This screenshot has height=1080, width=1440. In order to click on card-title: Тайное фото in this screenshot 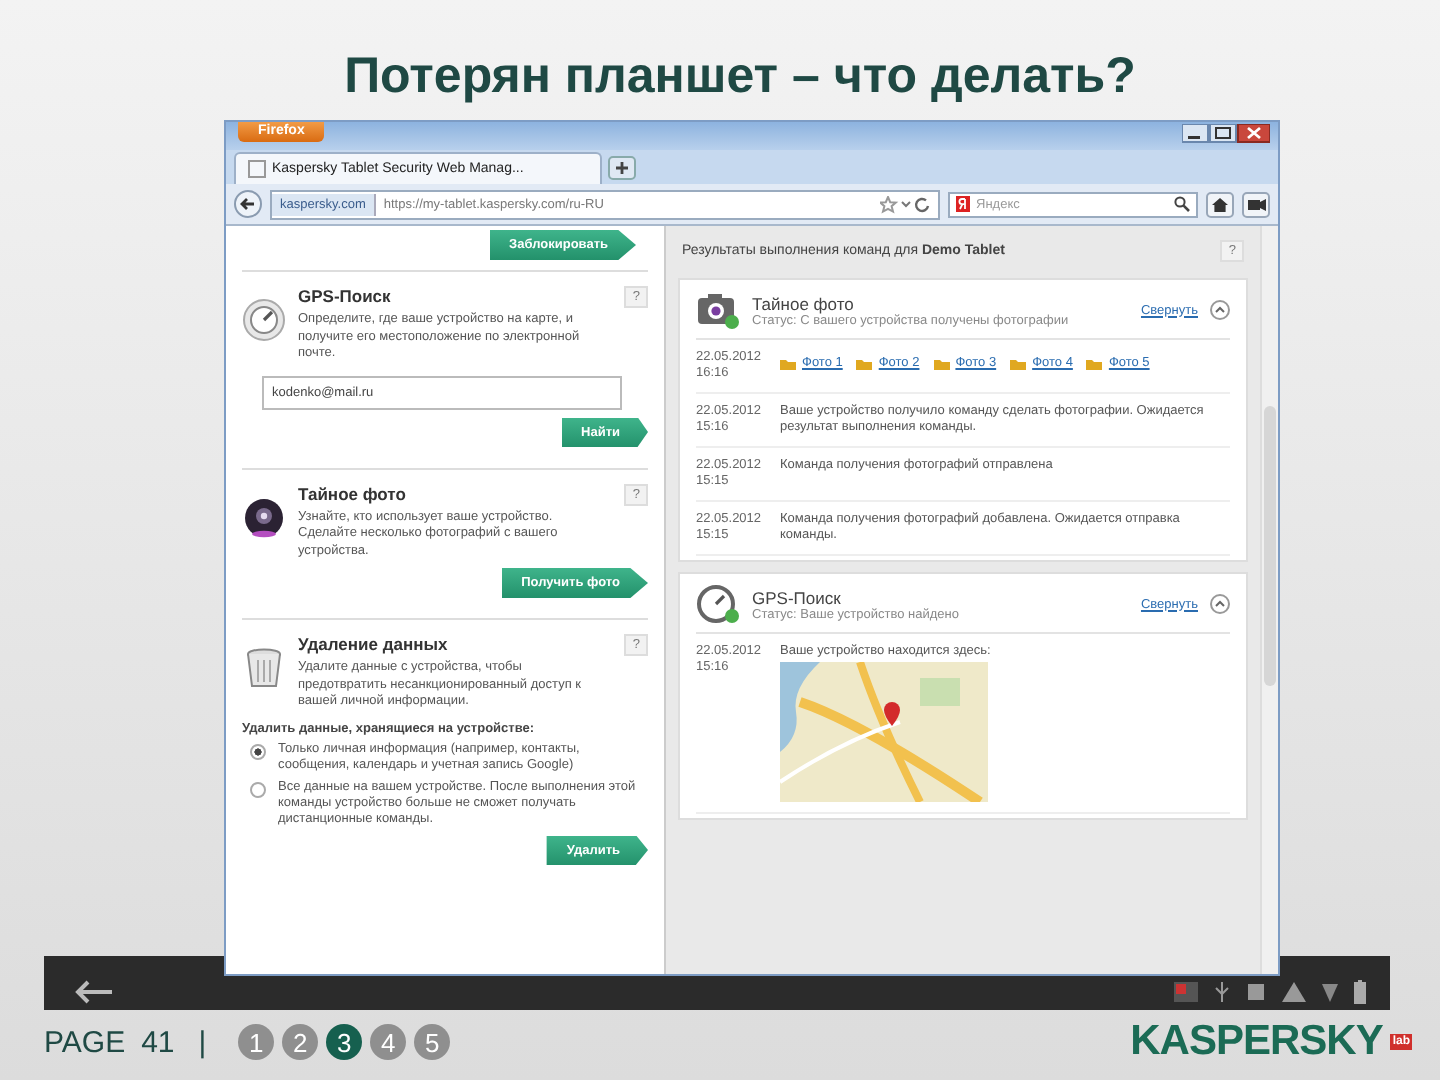, I will do `click(804, 303)`.